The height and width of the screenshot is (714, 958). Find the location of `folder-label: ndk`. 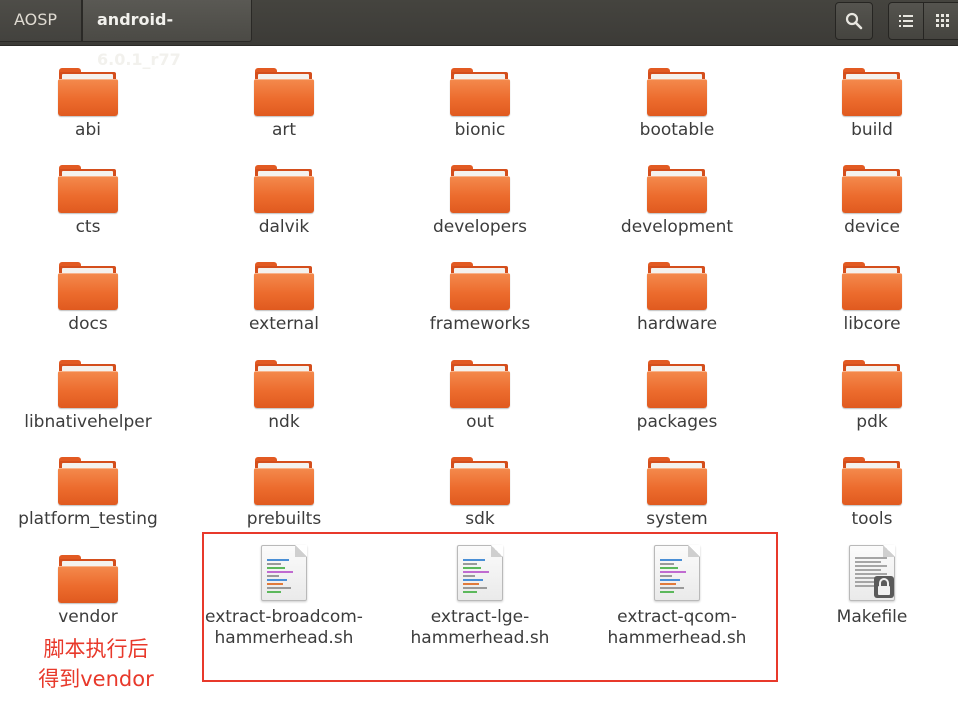

folder-label: ndk is located at coordinates (284, 422).